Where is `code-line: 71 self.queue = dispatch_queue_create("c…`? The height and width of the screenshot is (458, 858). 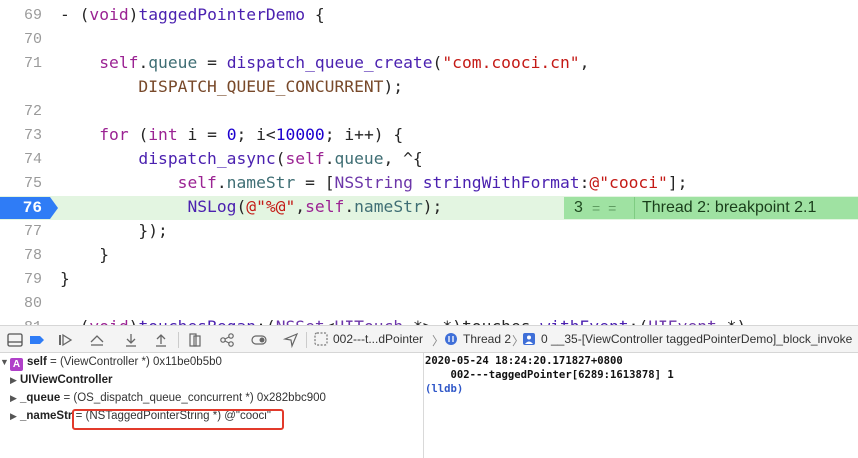
code-line: 71 self.queue = dispatch_queue_create("c… is located at coordinates (429, 64).